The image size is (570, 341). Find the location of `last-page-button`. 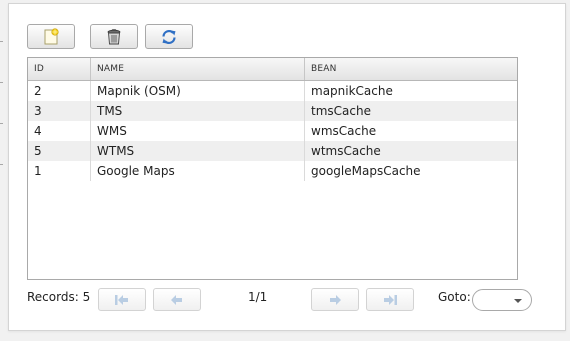

last-page-button is located at coordinates (390, 299).